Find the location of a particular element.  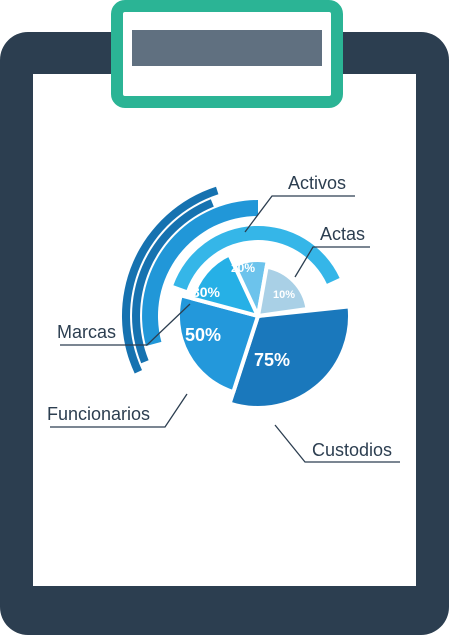

category-label-funcionarios: Funcionarios is located at coordinates (98, 414).